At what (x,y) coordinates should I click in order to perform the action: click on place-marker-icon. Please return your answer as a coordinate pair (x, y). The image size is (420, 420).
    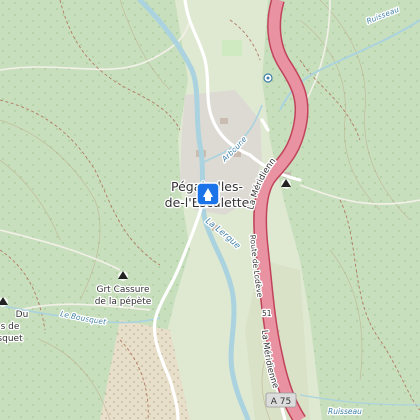
    Looking at the image, I should click on (208, 194).